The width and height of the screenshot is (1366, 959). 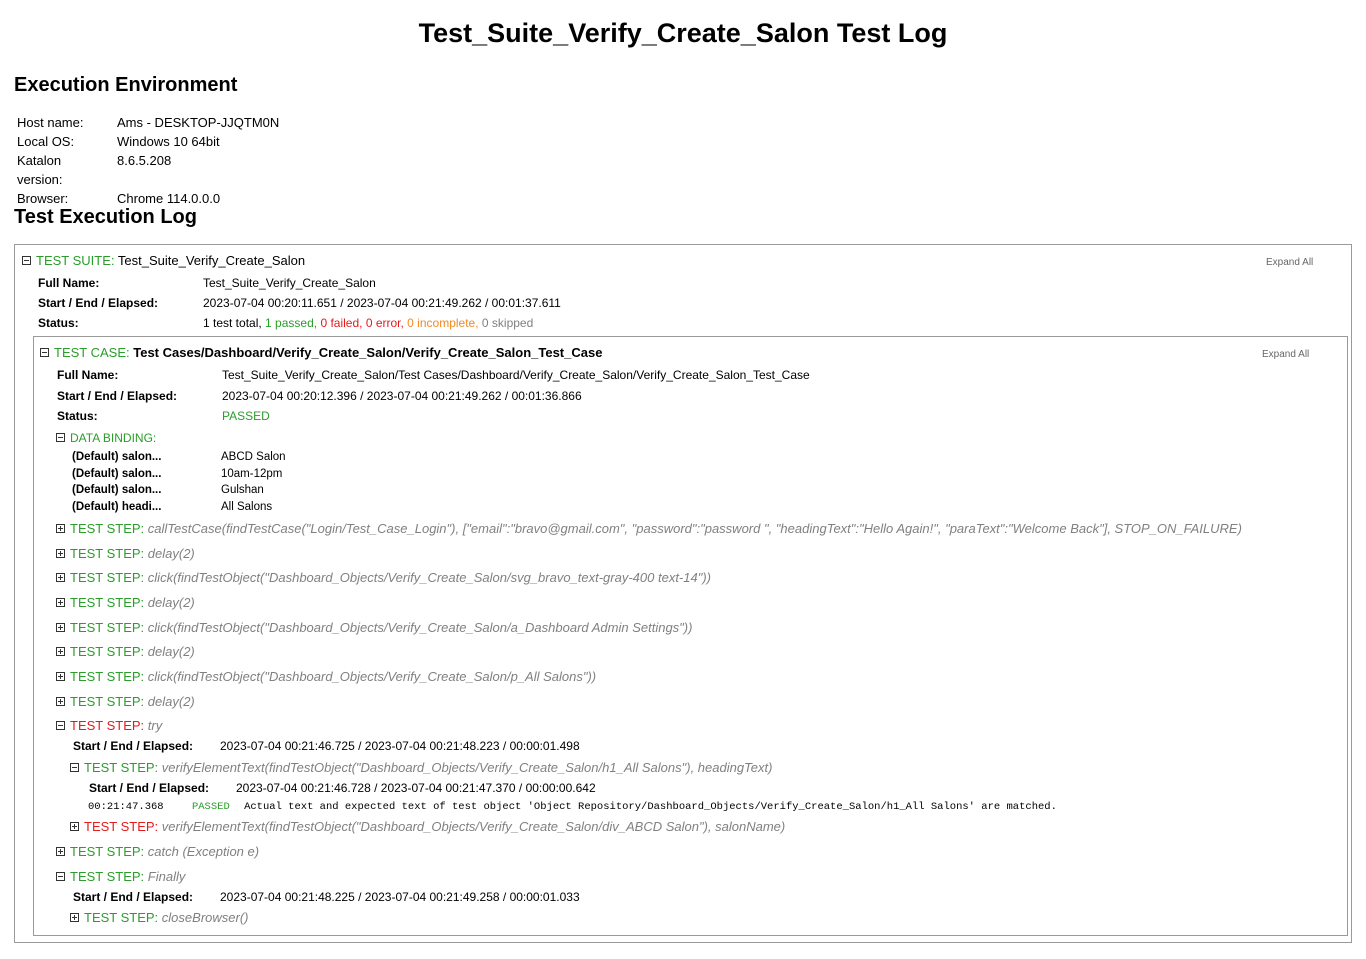 I want to click on env-row-host: Host name: Ams - DESKTOP-JJQTM0N, so click(x=148, y=122).